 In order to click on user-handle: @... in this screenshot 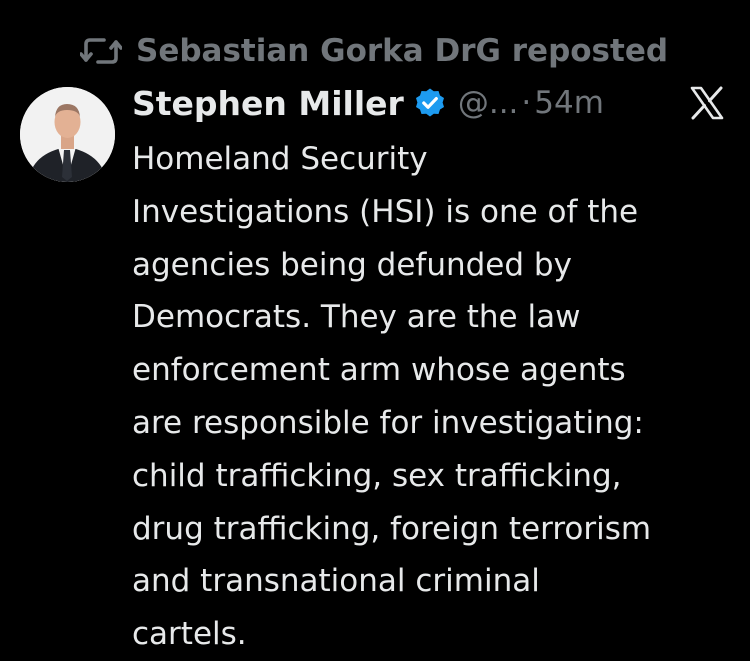, I will do `click(488, 103)`.